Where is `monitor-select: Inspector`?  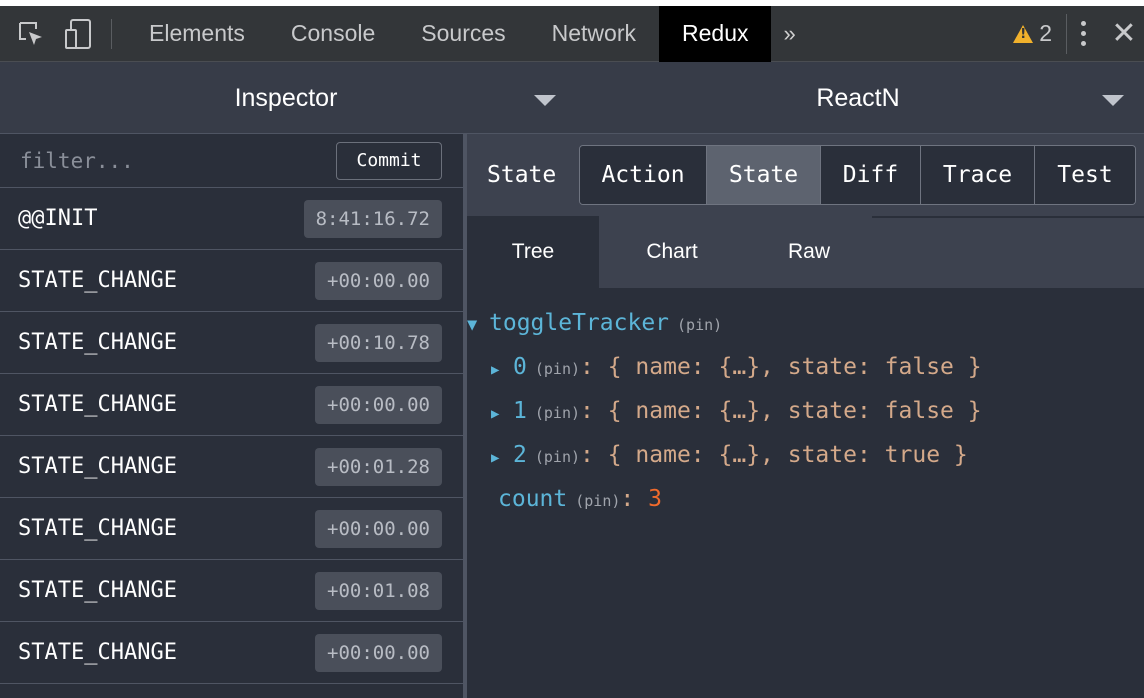 monitor-select: Inspector is located at coordinates (286, 98).